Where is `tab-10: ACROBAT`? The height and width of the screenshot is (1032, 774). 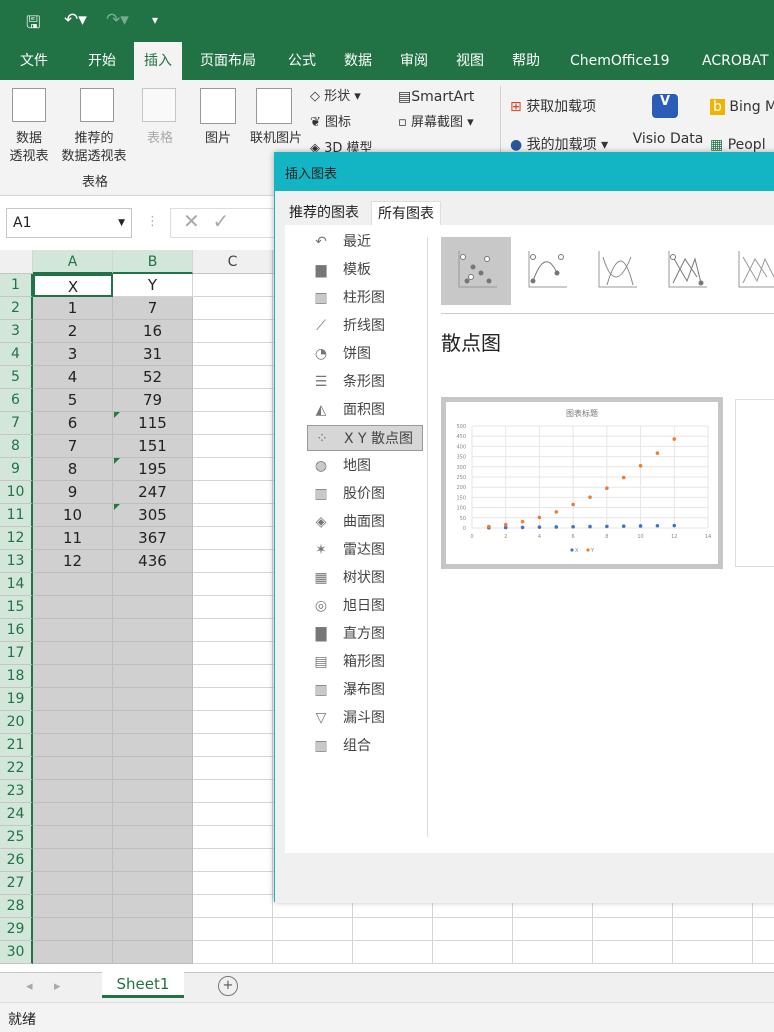 tab-10: ACROBAT is located at coordinates (733, 61).